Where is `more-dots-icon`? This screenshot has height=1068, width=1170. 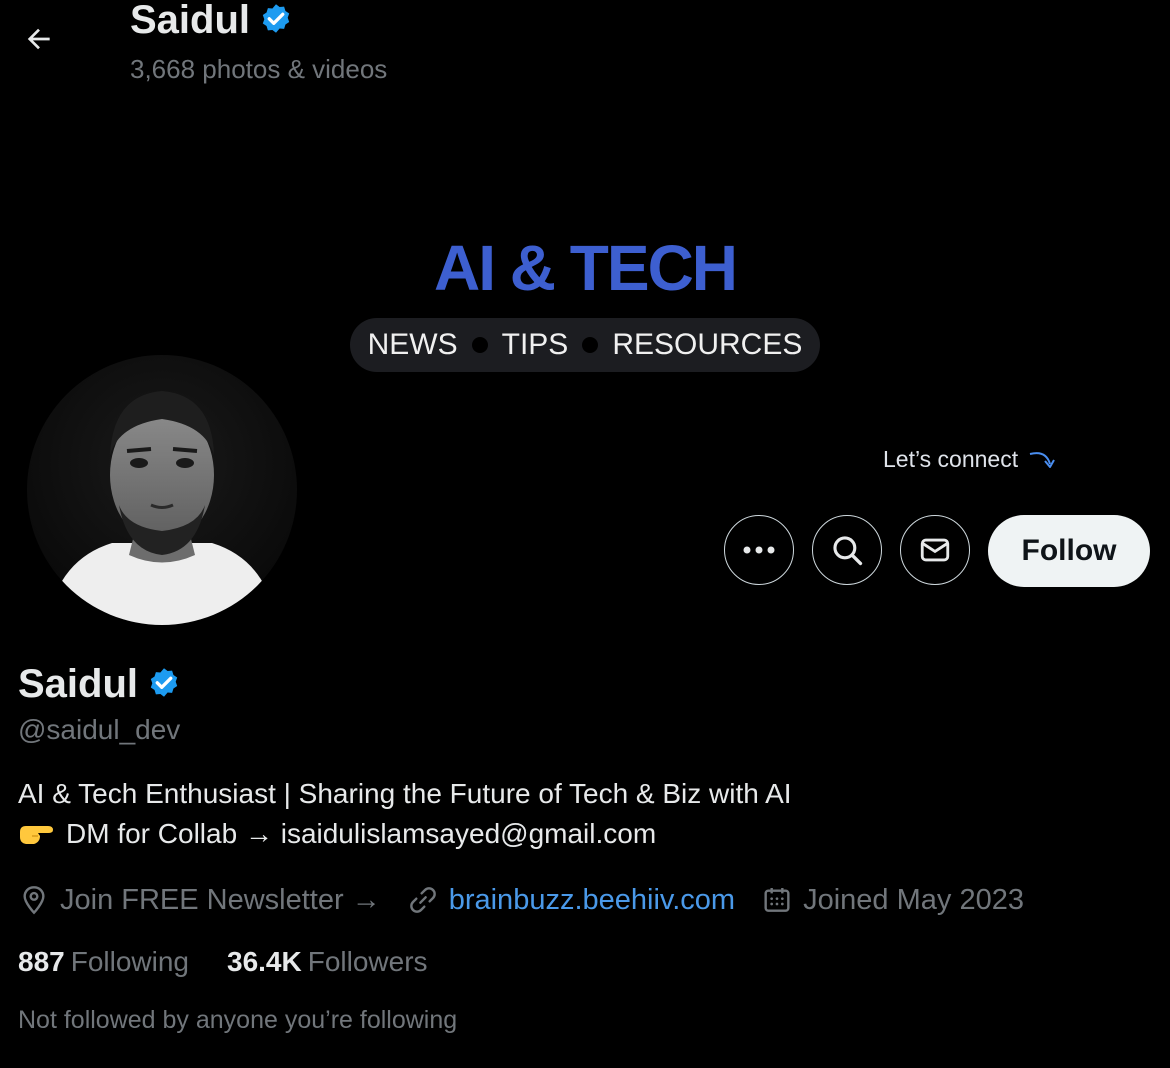
more-dots-icon is located at coordinates (759, 550).